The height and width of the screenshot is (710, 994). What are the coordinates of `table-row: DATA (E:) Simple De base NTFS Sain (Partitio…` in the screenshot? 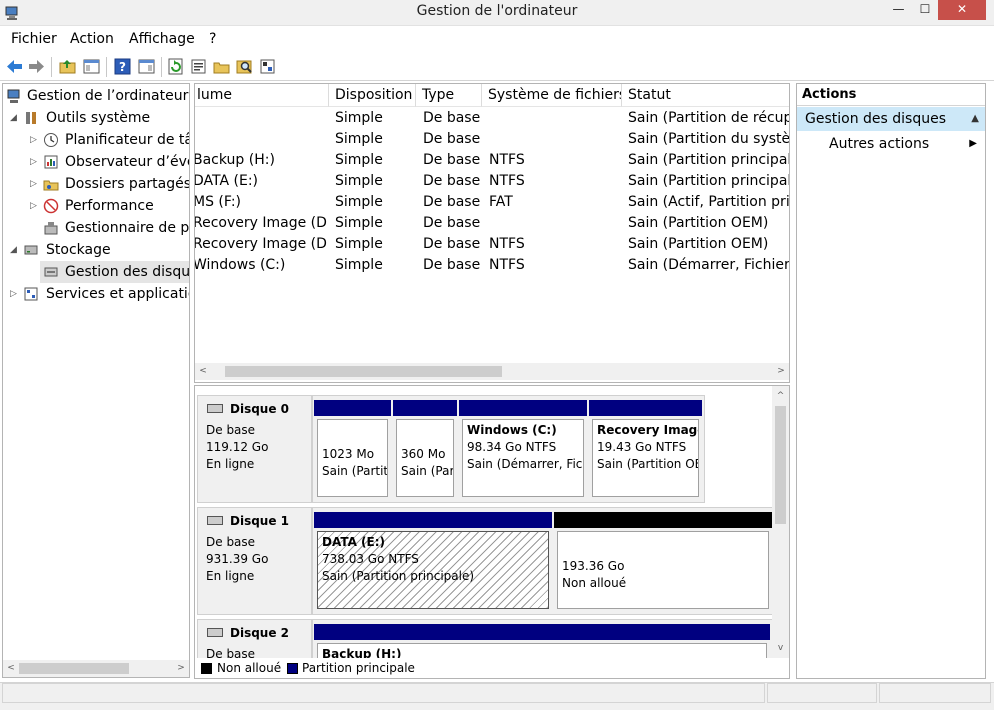 It's located at (492, 181).